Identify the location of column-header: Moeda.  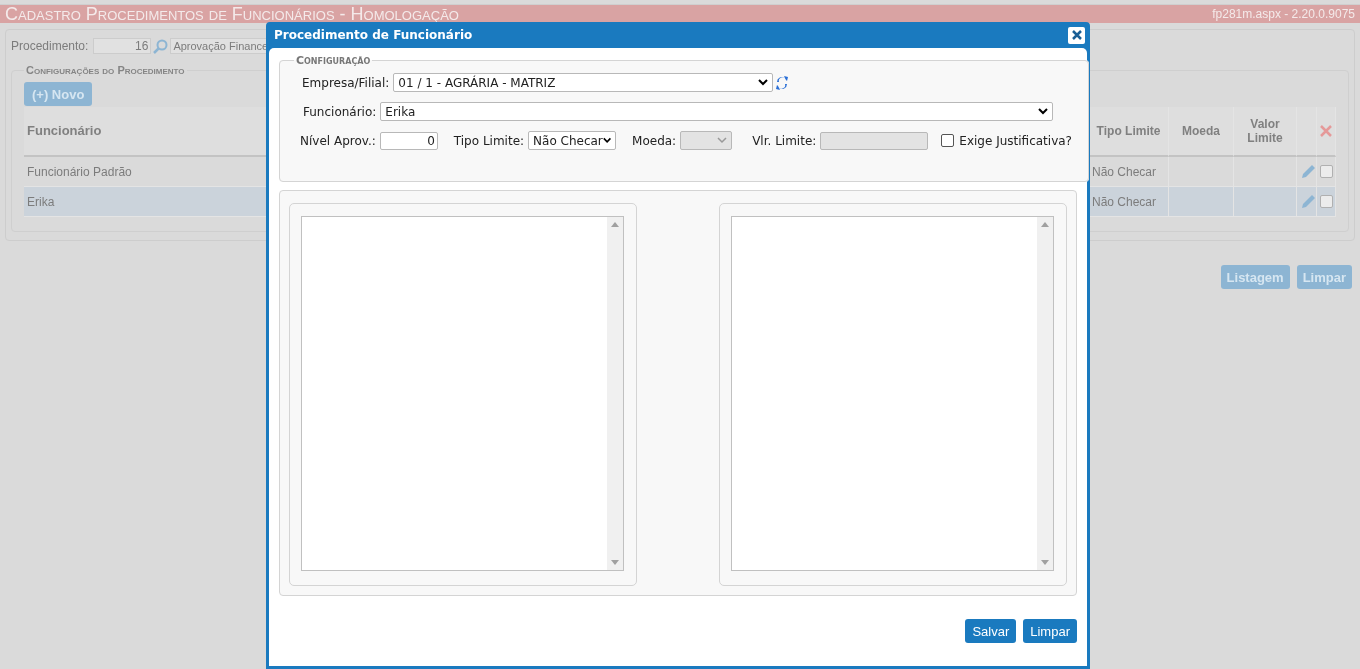
(1201, 132).